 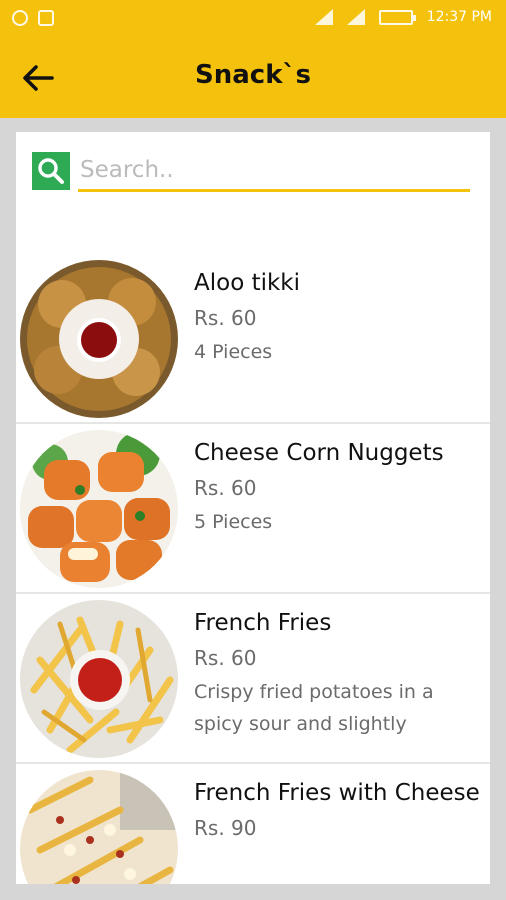 I want to click on page-title: Snack`s, so click(x=253, y=75).